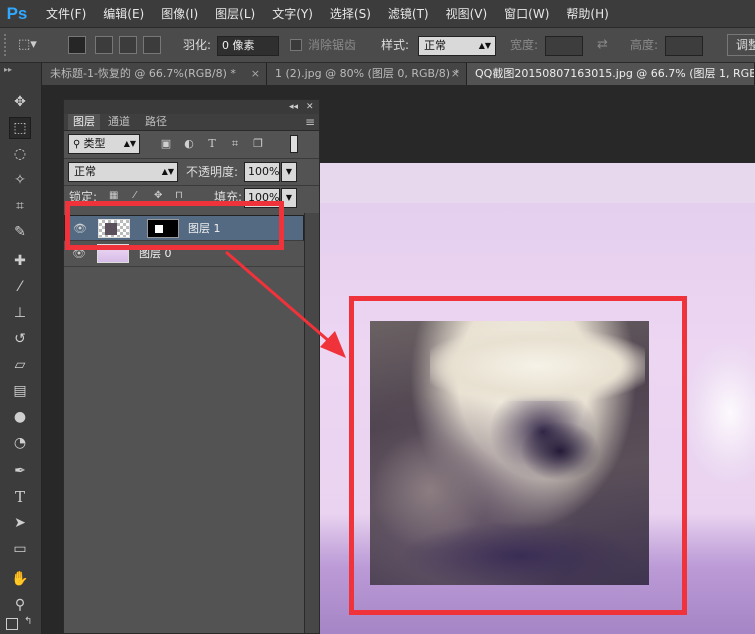  I want to click on opacity-label: 不透明度:, so click(212, 172).